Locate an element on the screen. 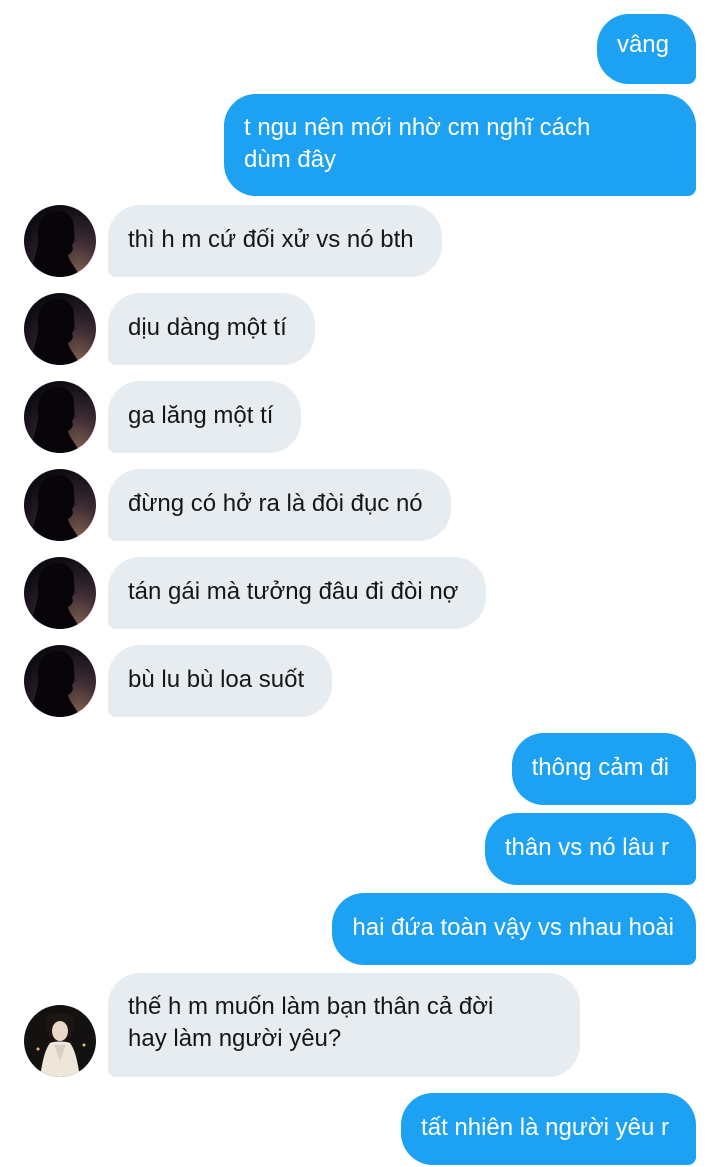  message-text-line: hay làm người yêu? is located at coordinates (235, 1038).